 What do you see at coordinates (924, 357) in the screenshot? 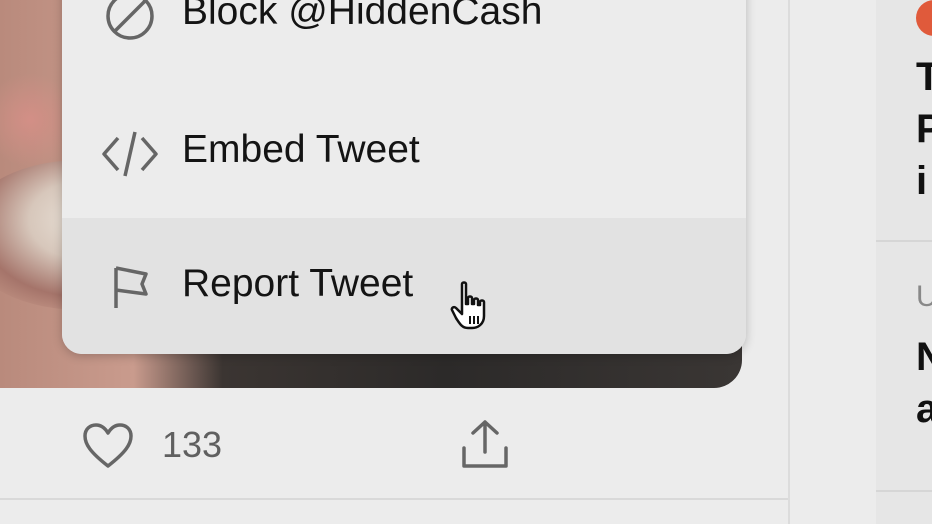
I see `trend-title-line: N` at bounding box center [924, 357].